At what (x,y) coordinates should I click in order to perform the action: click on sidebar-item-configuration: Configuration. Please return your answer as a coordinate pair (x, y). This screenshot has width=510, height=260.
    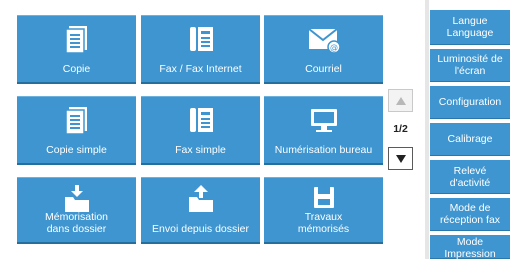
    Looking at the image, I should click on (470, 102).